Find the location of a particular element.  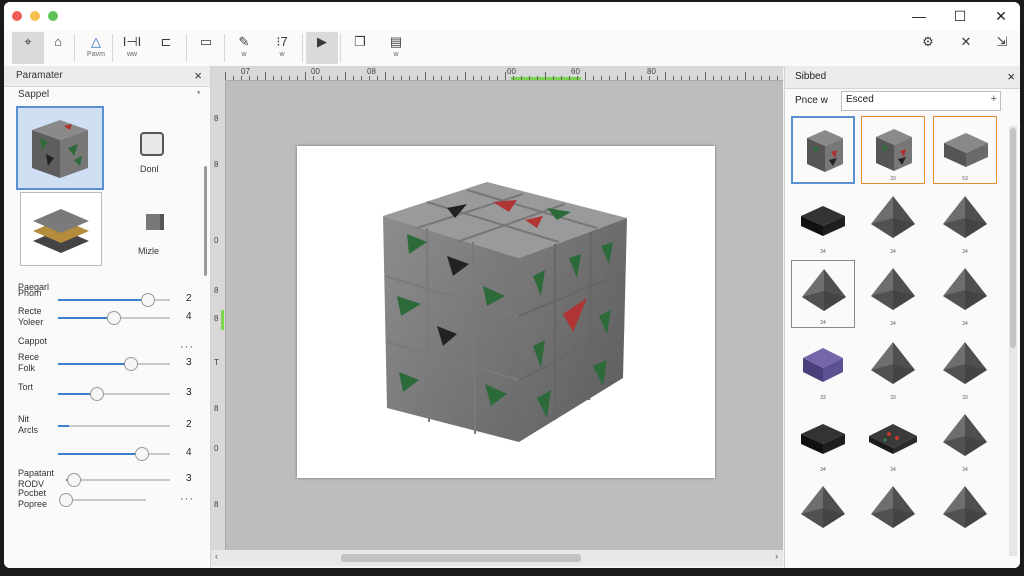

pyramid-icon is located at coordinates (824, 290).